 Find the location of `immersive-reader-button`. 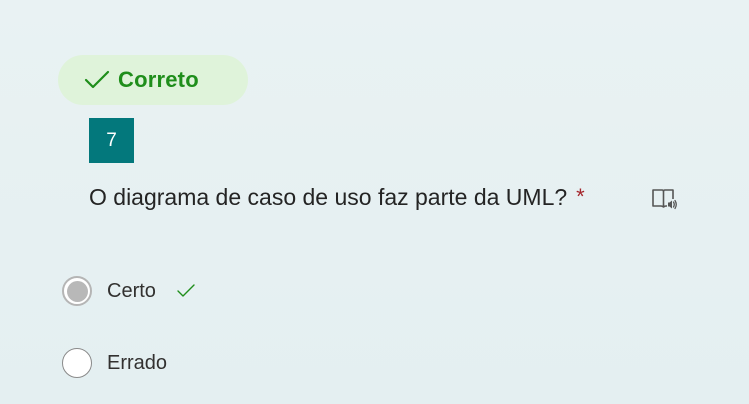

immersive-reader-button is located at coordinates (664, 199).